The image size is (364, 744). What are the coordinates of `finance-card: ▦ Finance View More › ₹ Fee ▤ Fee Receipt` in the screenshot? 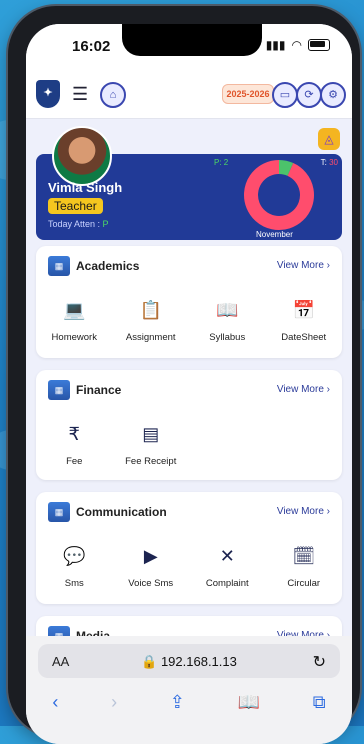 It's located at (189, 425).